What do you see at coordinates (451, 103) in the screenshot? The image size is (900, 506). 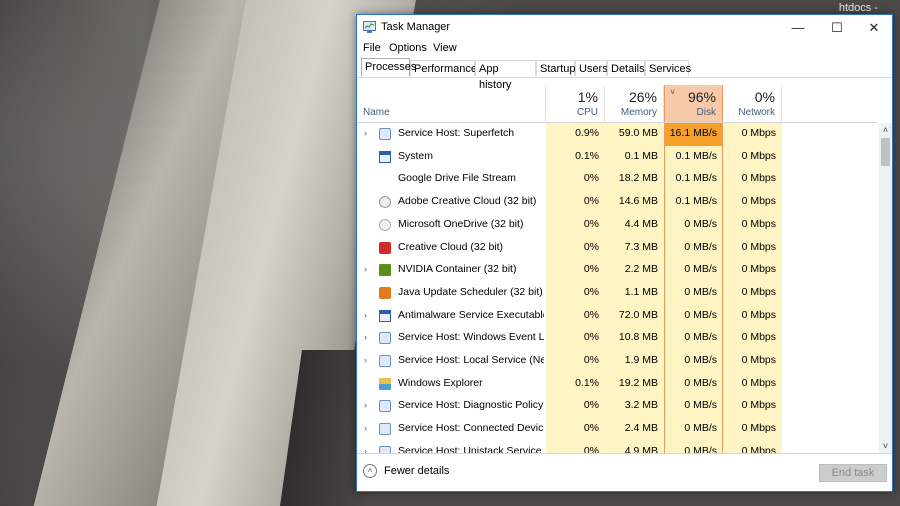 I see `column-header-name: Name` at bounding box center [451, 103].